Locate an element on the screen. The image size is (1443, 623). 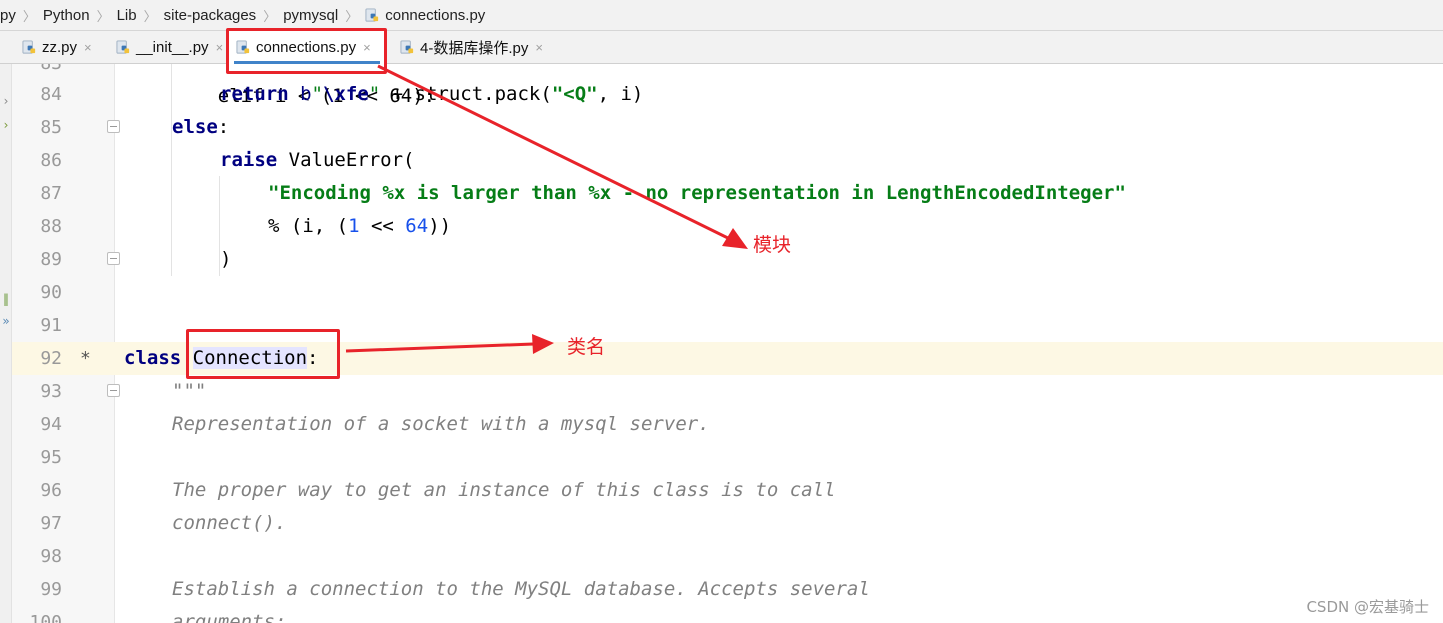
class-annotation-label: 类名 is located at coordinates (586, 347).